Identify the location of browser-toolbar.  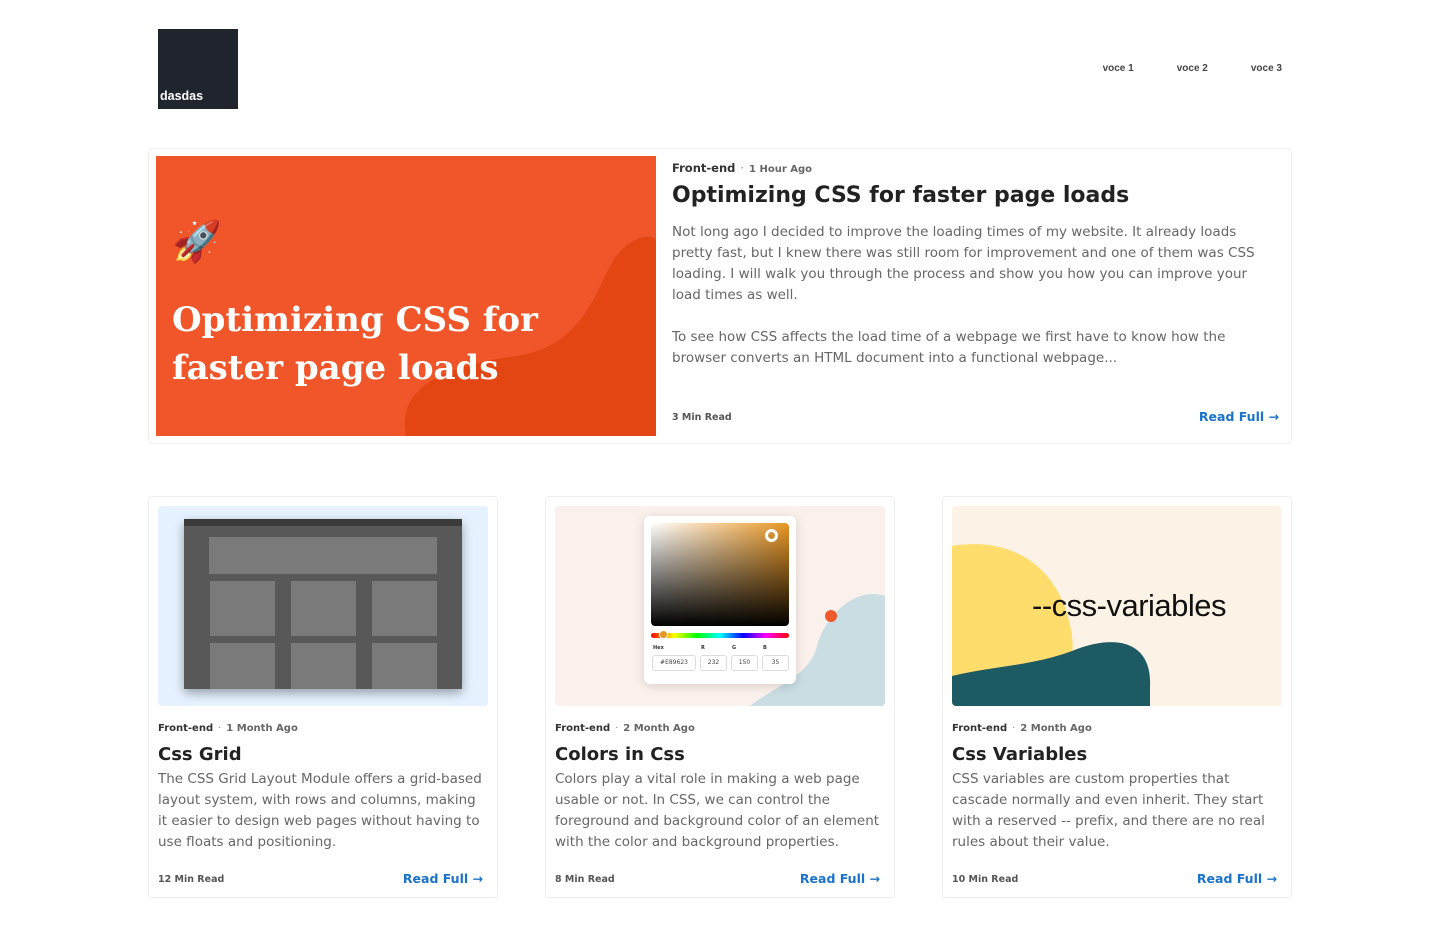
(323, 522).